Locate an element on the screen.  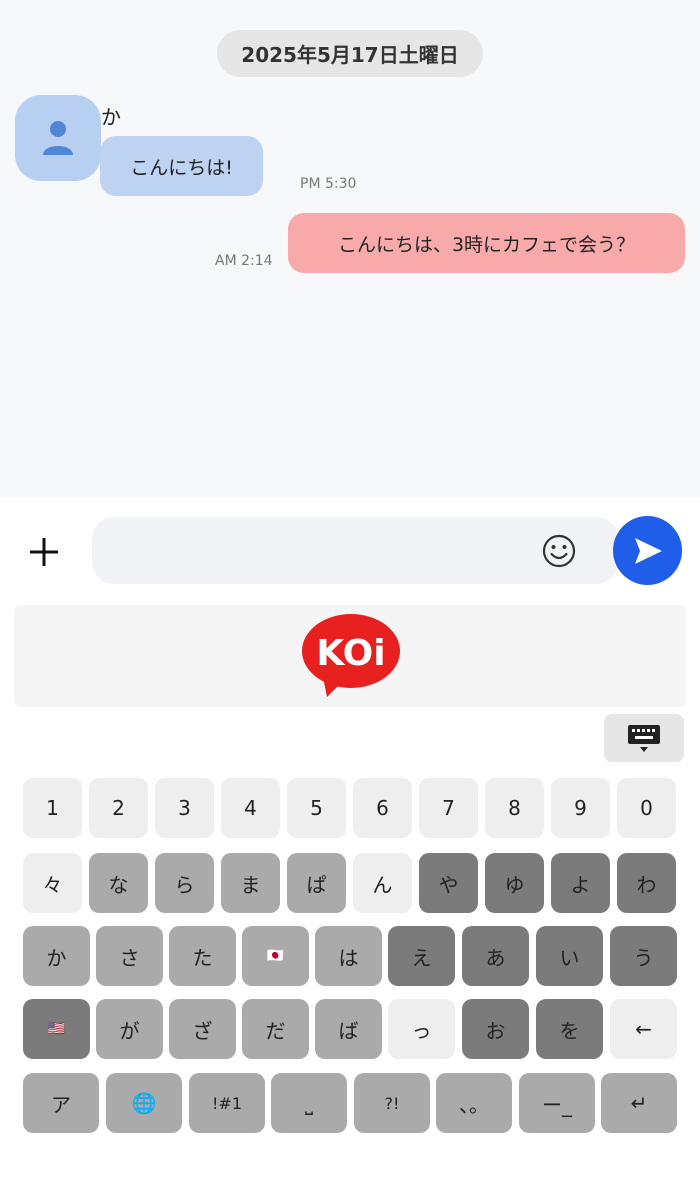
koi-logo: KOi is located at coordinates (351, 658).